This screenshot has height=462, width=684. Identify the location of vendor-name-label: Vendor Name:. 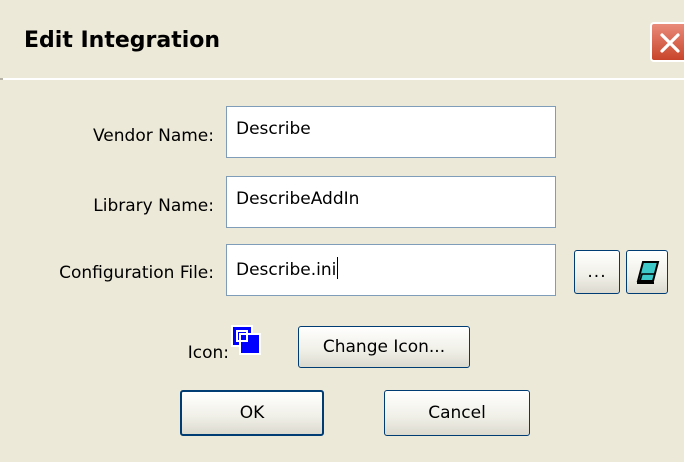
(153, 136).